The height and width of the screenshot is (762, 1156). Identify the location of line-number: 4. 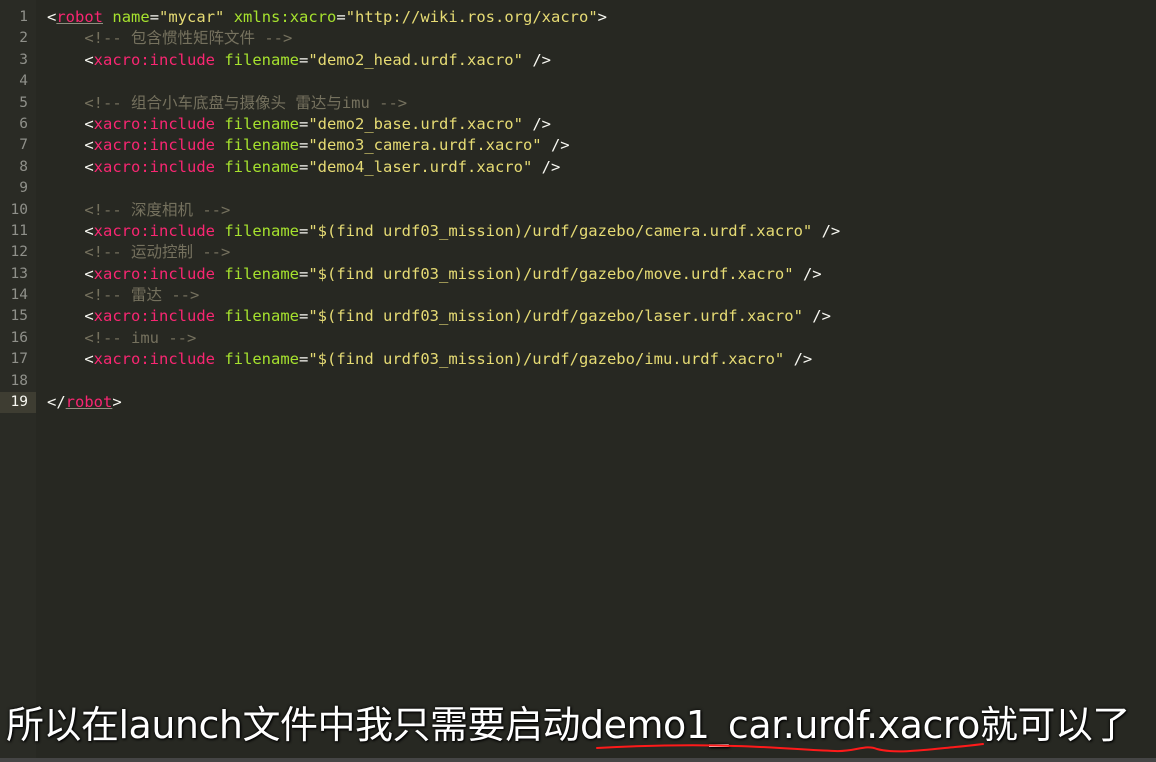
(23, 81).